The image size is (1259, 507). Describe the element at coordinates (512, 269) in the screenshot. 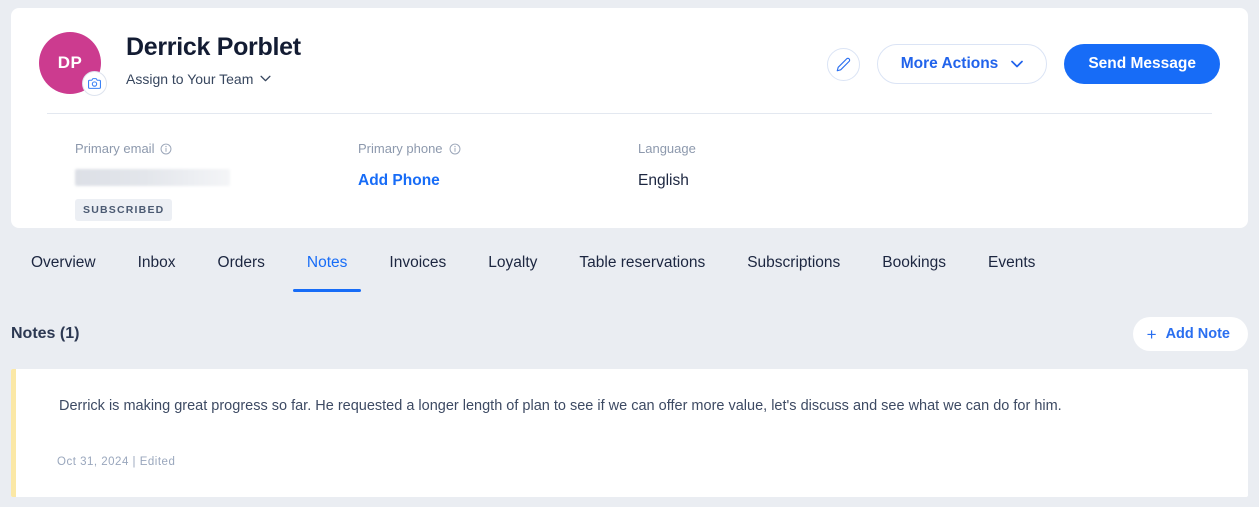

I see `tab-loyalty: Loyalty` at that location.